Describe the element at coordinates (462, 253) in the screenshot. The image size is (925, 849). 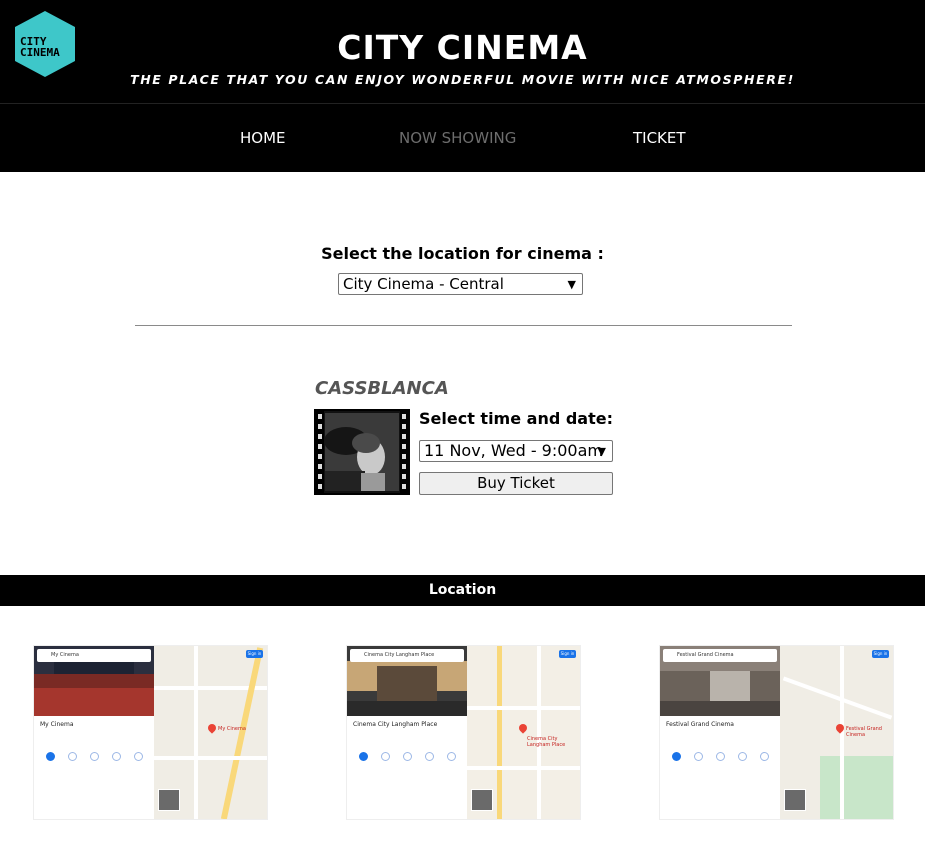
I see `location-select-label: Select the location for cinema :` at that location.